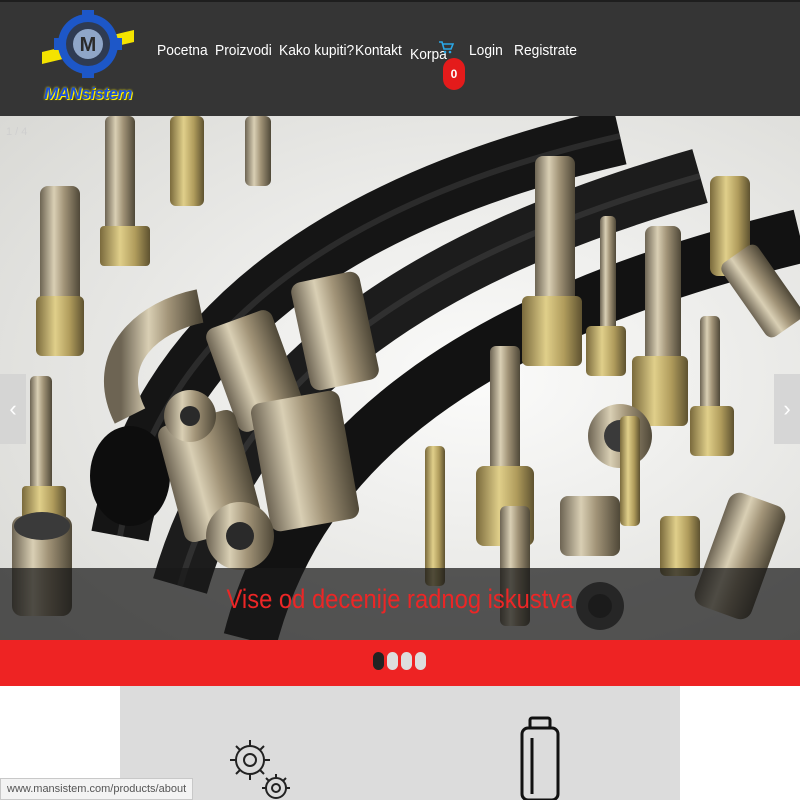  Describe the element at coordinates (243, 50) in the screenshot. I see `nav-item-proizvodi: Proizvodi` at that location.